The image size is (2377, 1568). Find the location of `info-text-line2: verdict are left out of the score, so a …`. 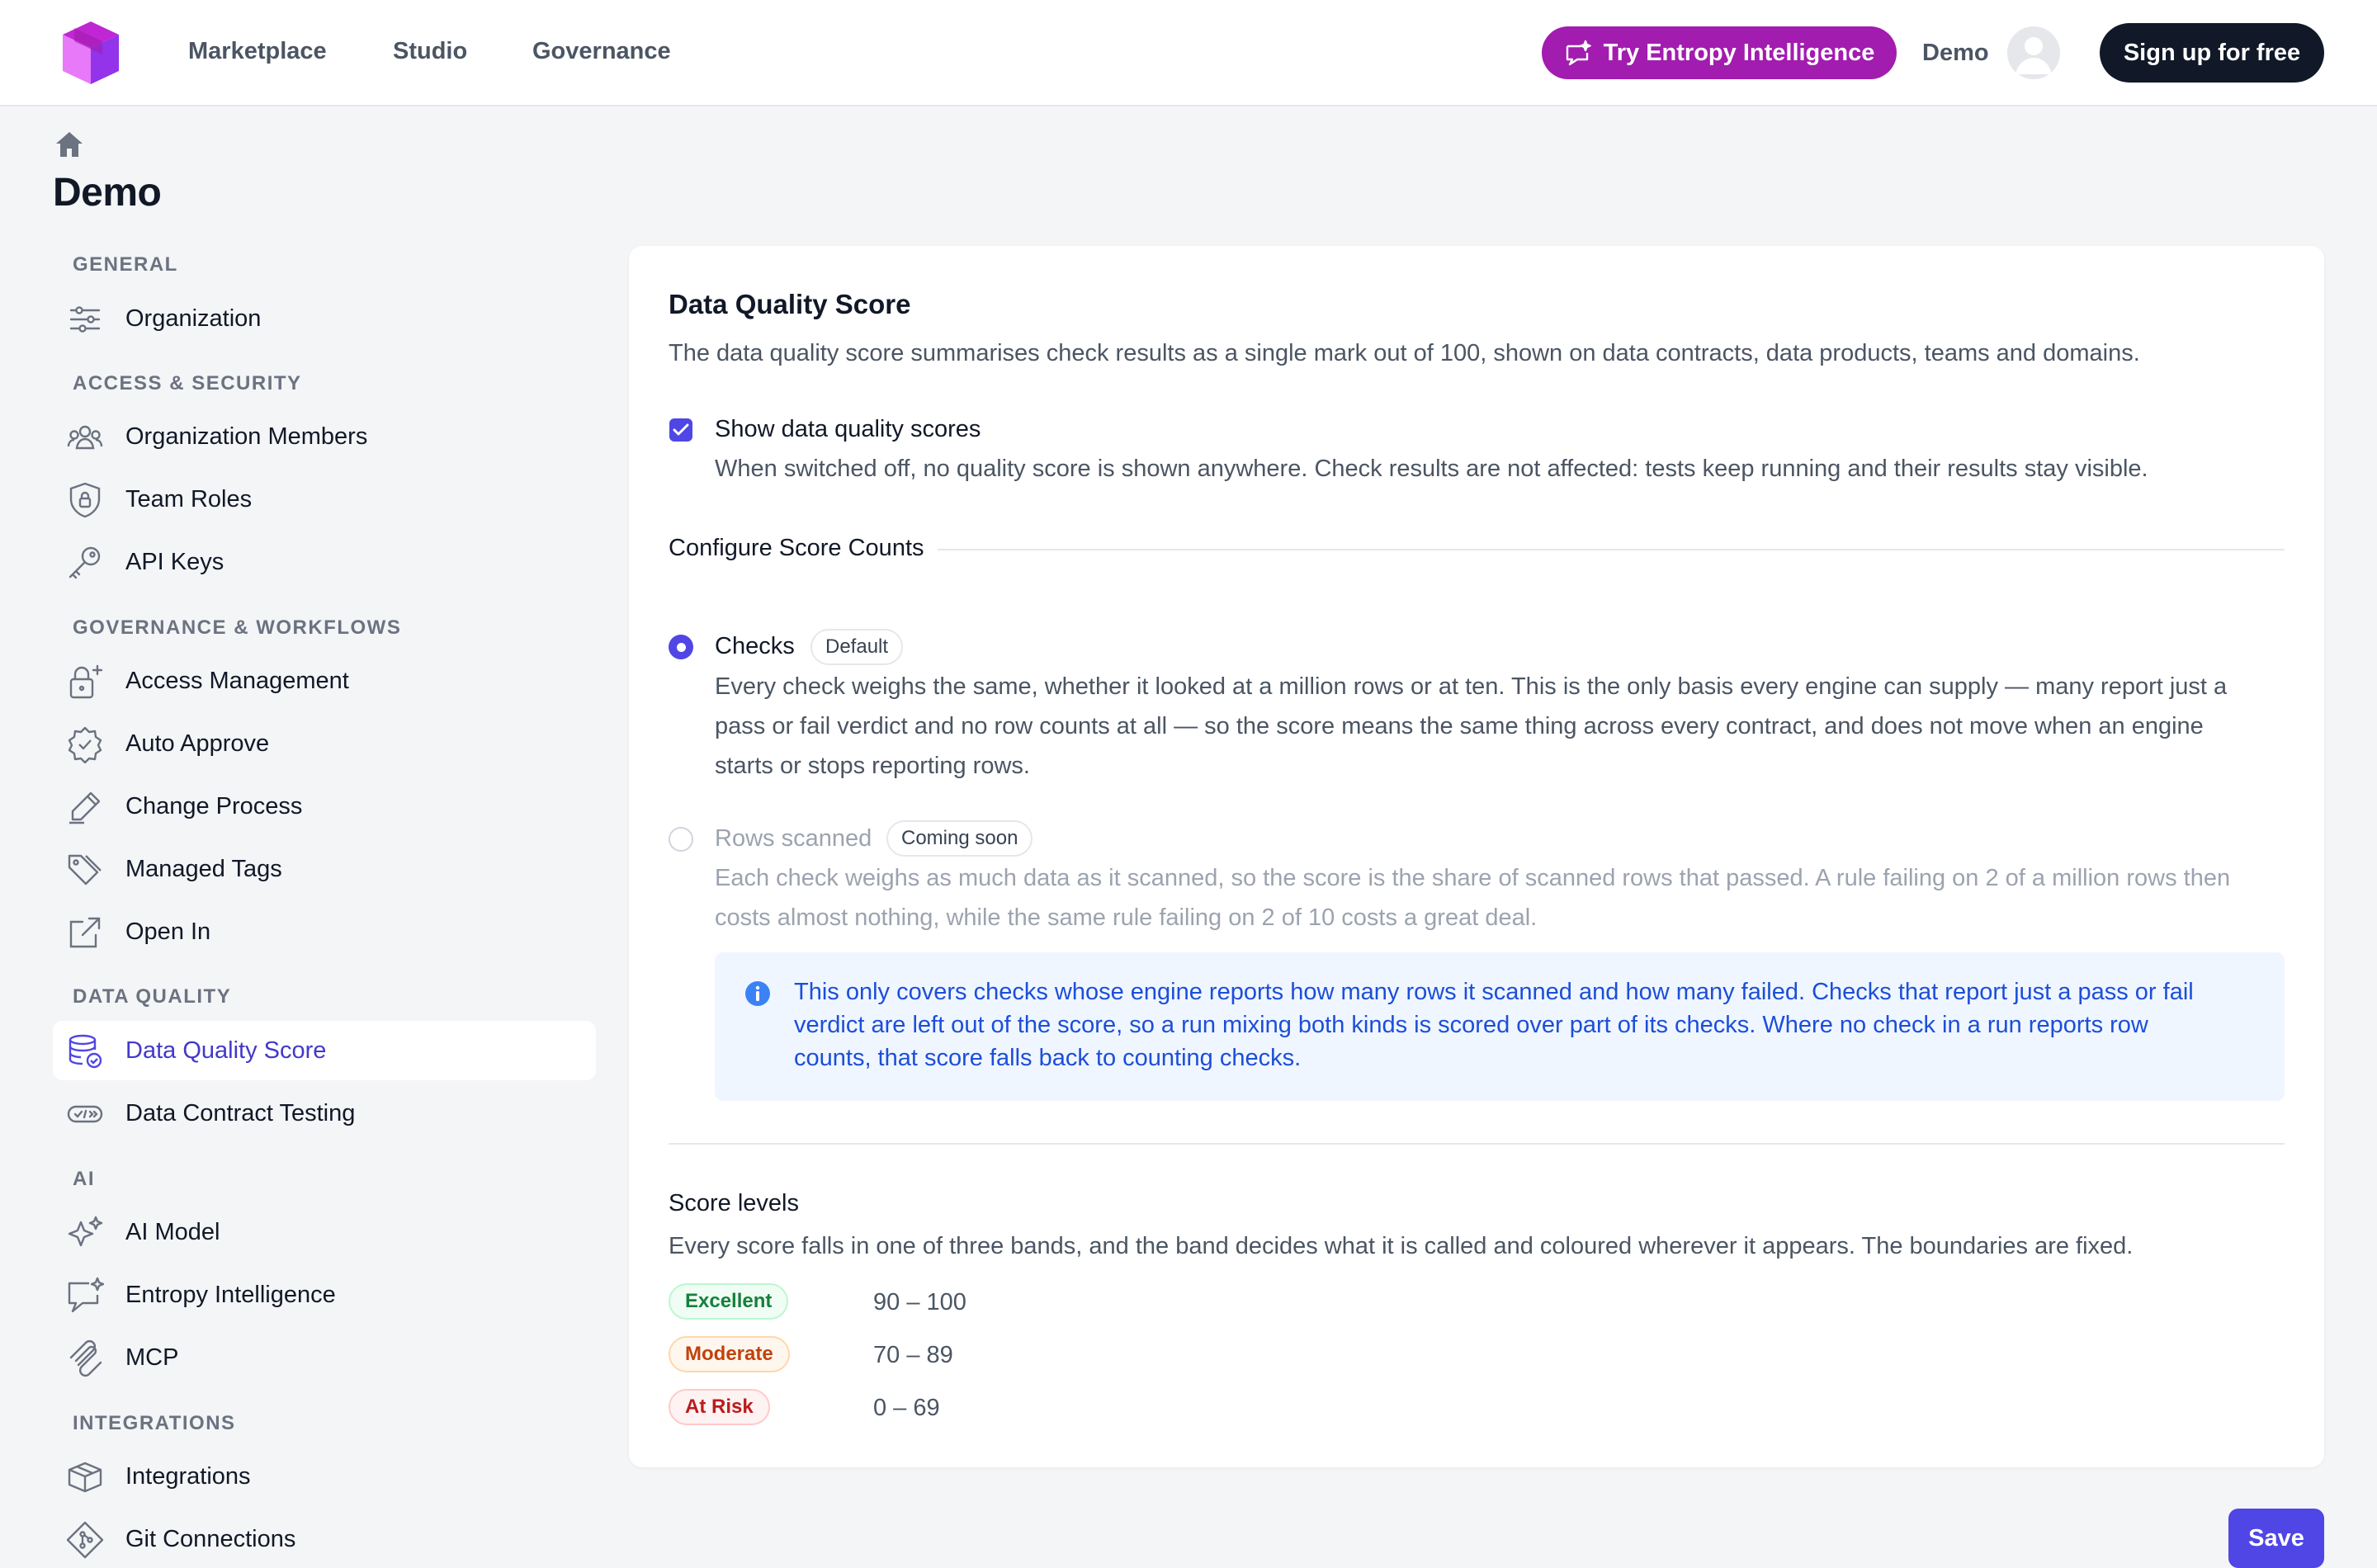

info-text-line2: verdict are left out of the score, so a … is located at coordinates (1471, 1025).